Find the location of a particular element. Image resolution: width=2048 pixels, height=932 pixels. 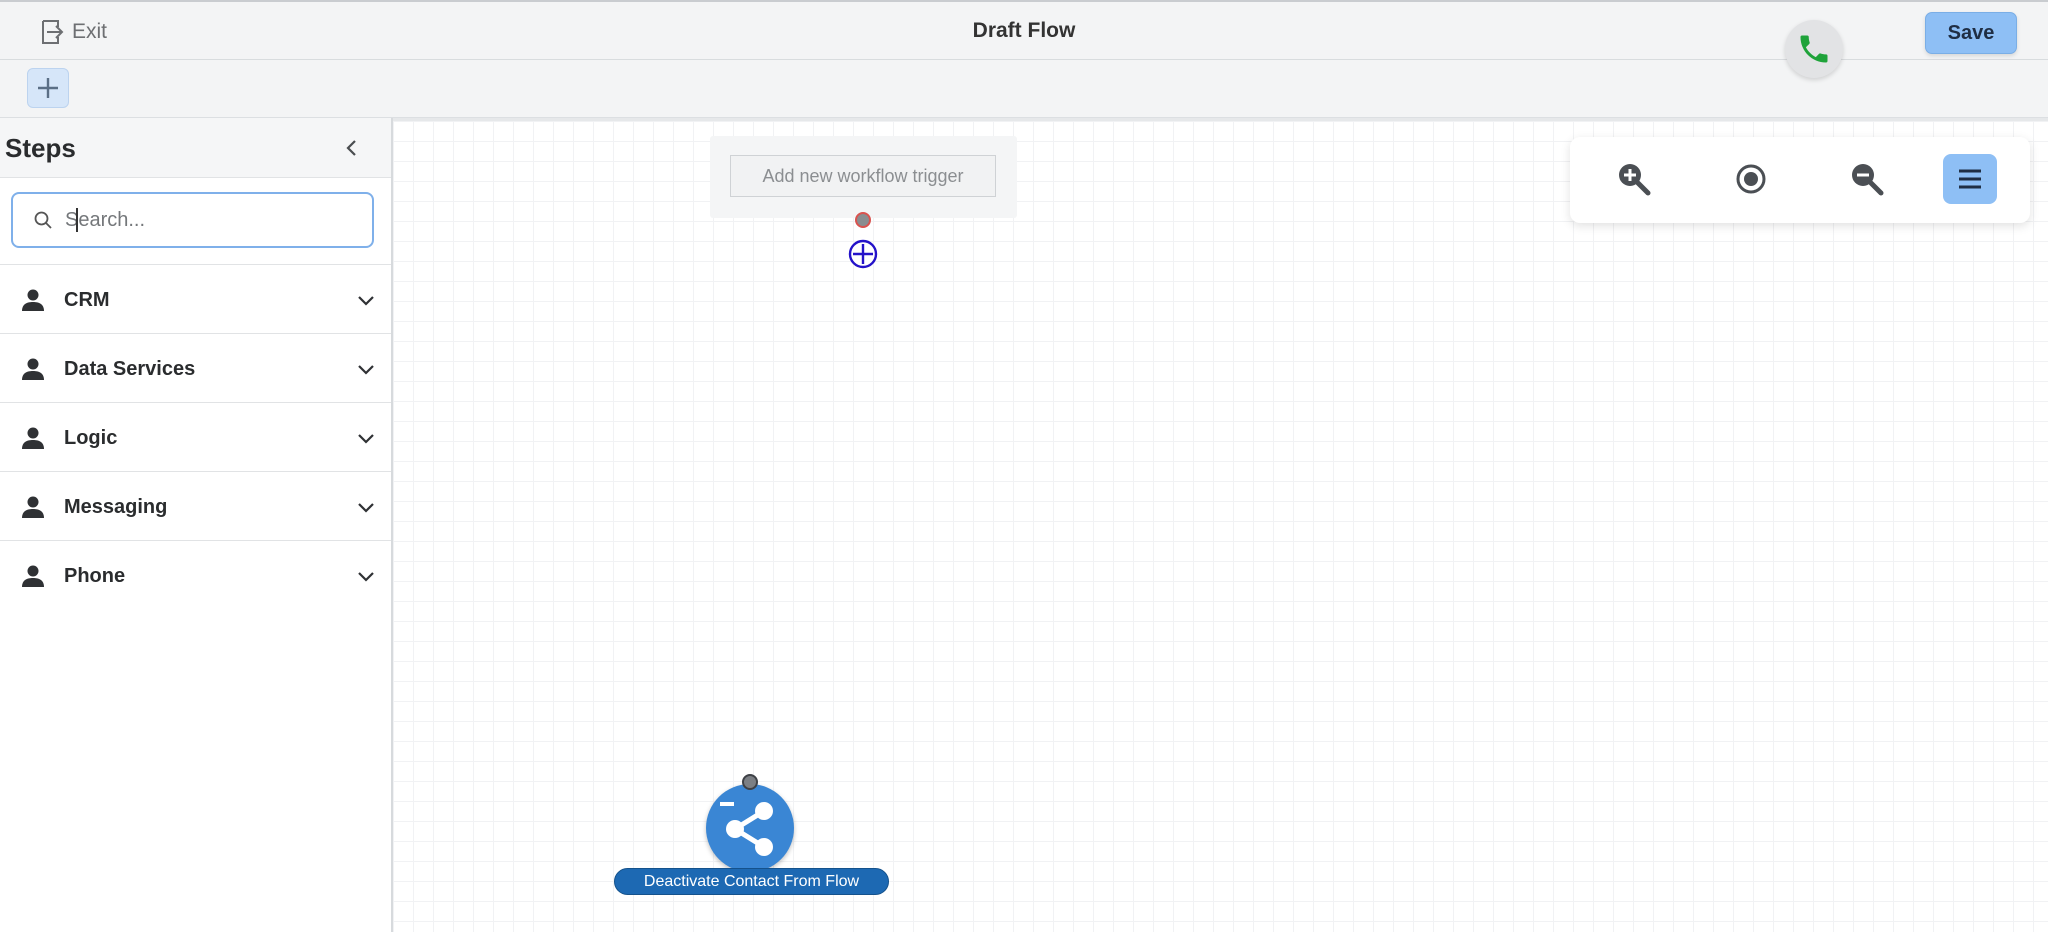

trigger-card: Add new workflow trigger is located at coordinates (863, 177).